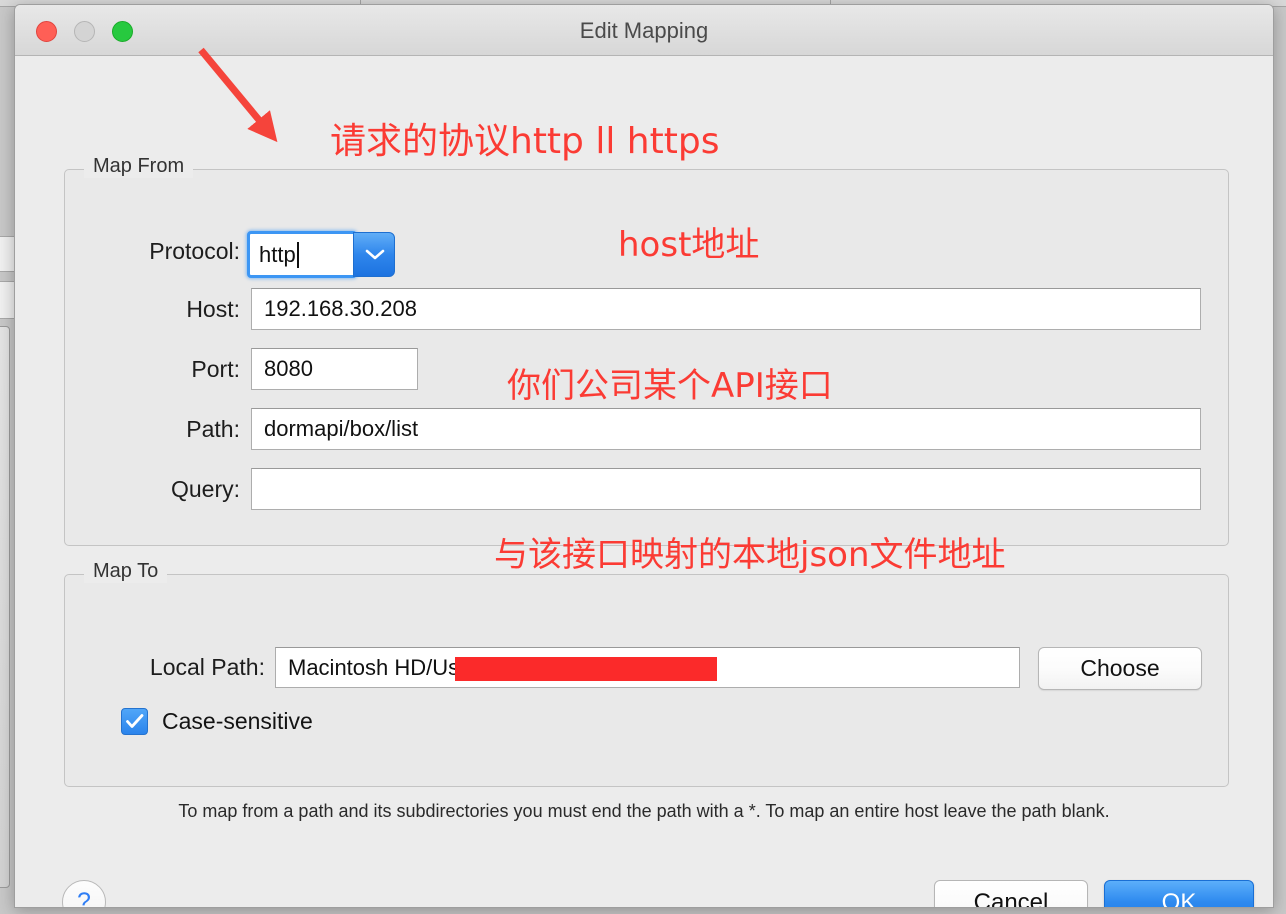  Describe the element at coordinates (297, 254) in the screenshot. I see `text-cursor` at that location.